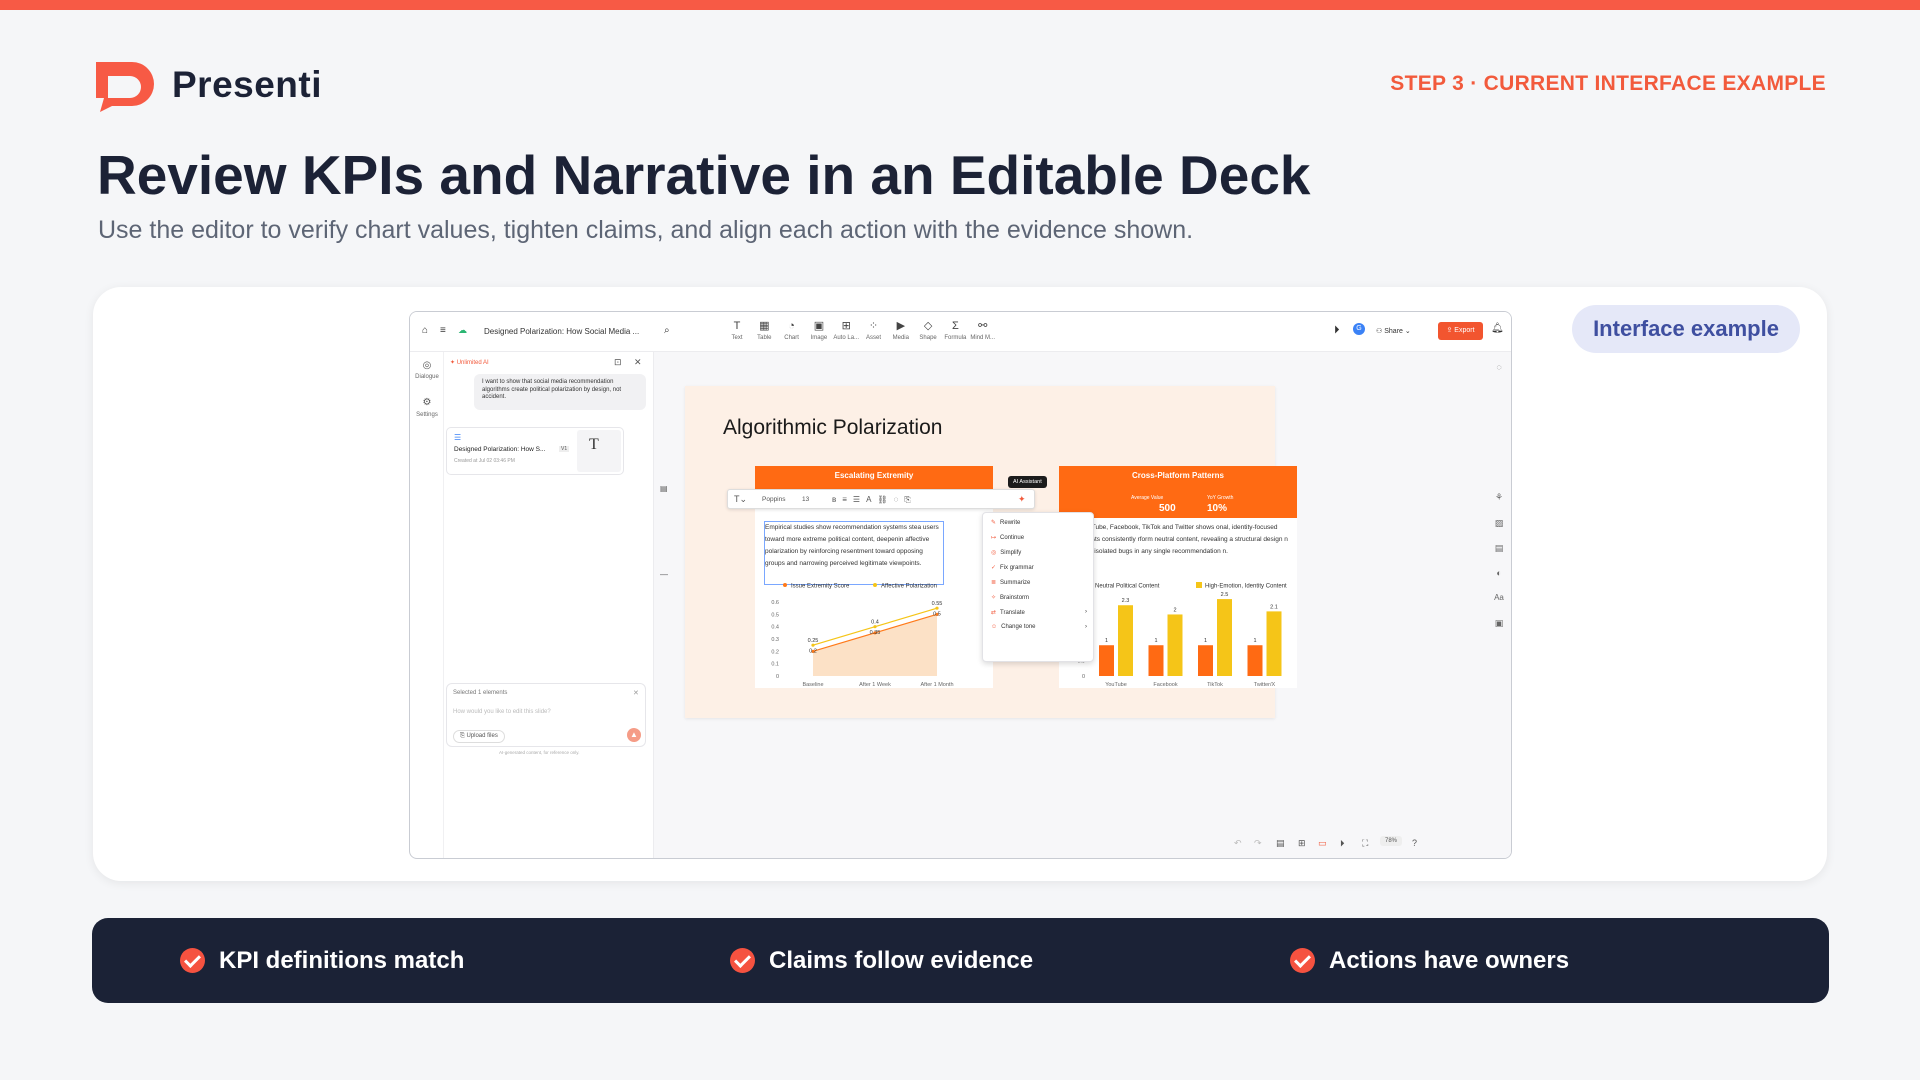  What do you see at coordinates (1499, 367) in the screenshot?
I see `comment-icon: ◌` at bounding box center [1499, 367].